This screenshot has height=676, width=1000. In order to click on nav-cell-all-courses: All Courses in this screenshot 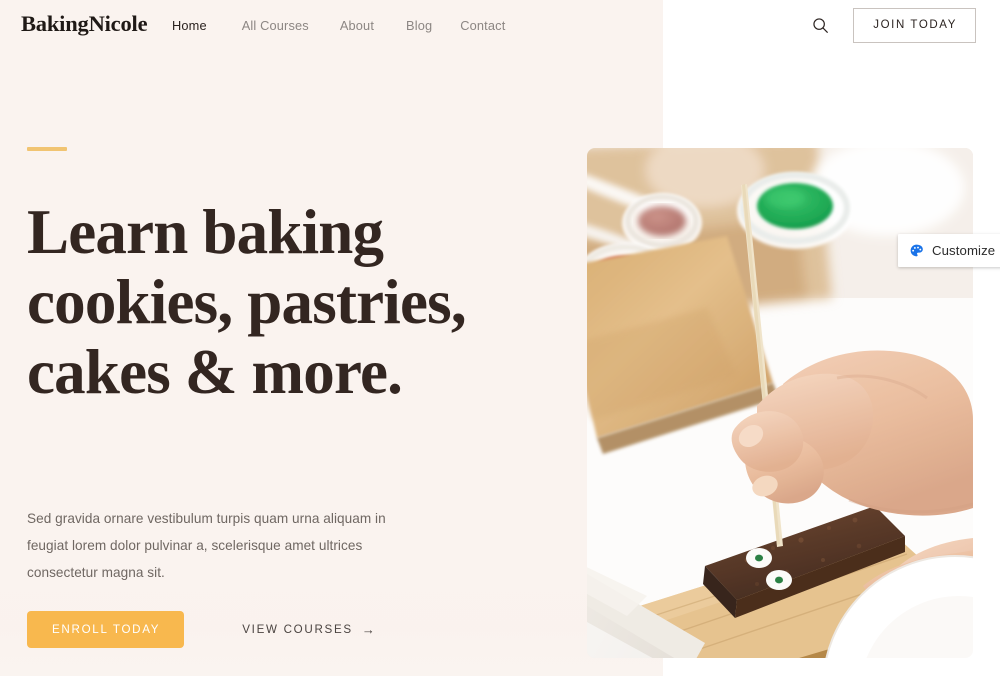, I will do `click(275, 26)`.